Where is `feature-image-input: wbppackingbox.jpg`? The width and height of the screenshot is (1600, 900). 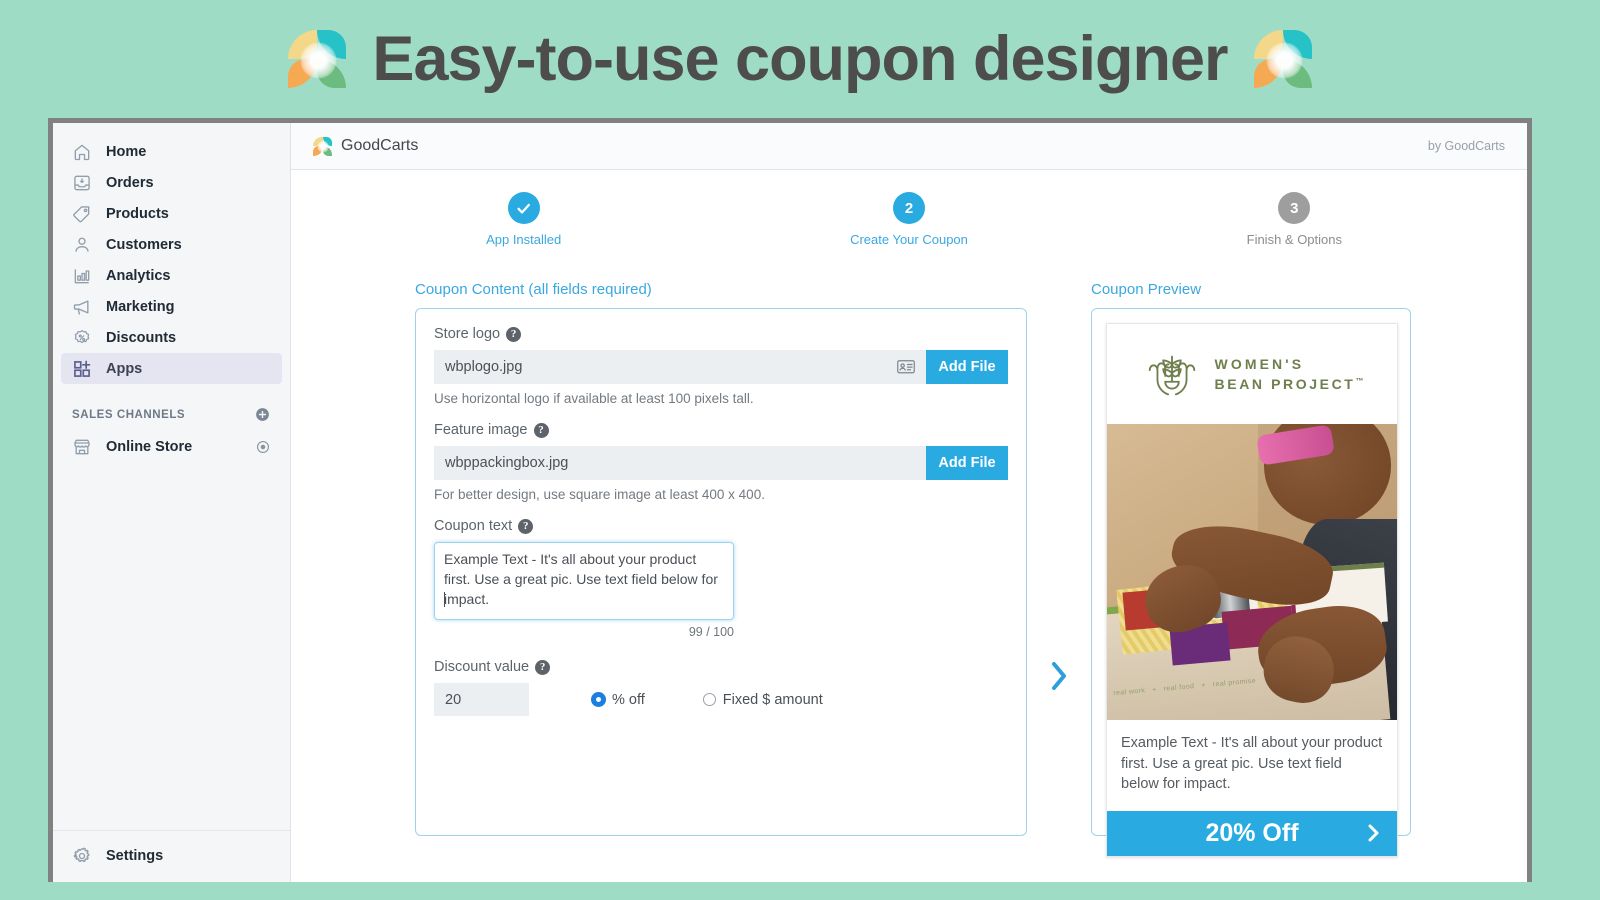
feature-image-input: wbppackingbox.jpg is located at coordinates (680, 463).